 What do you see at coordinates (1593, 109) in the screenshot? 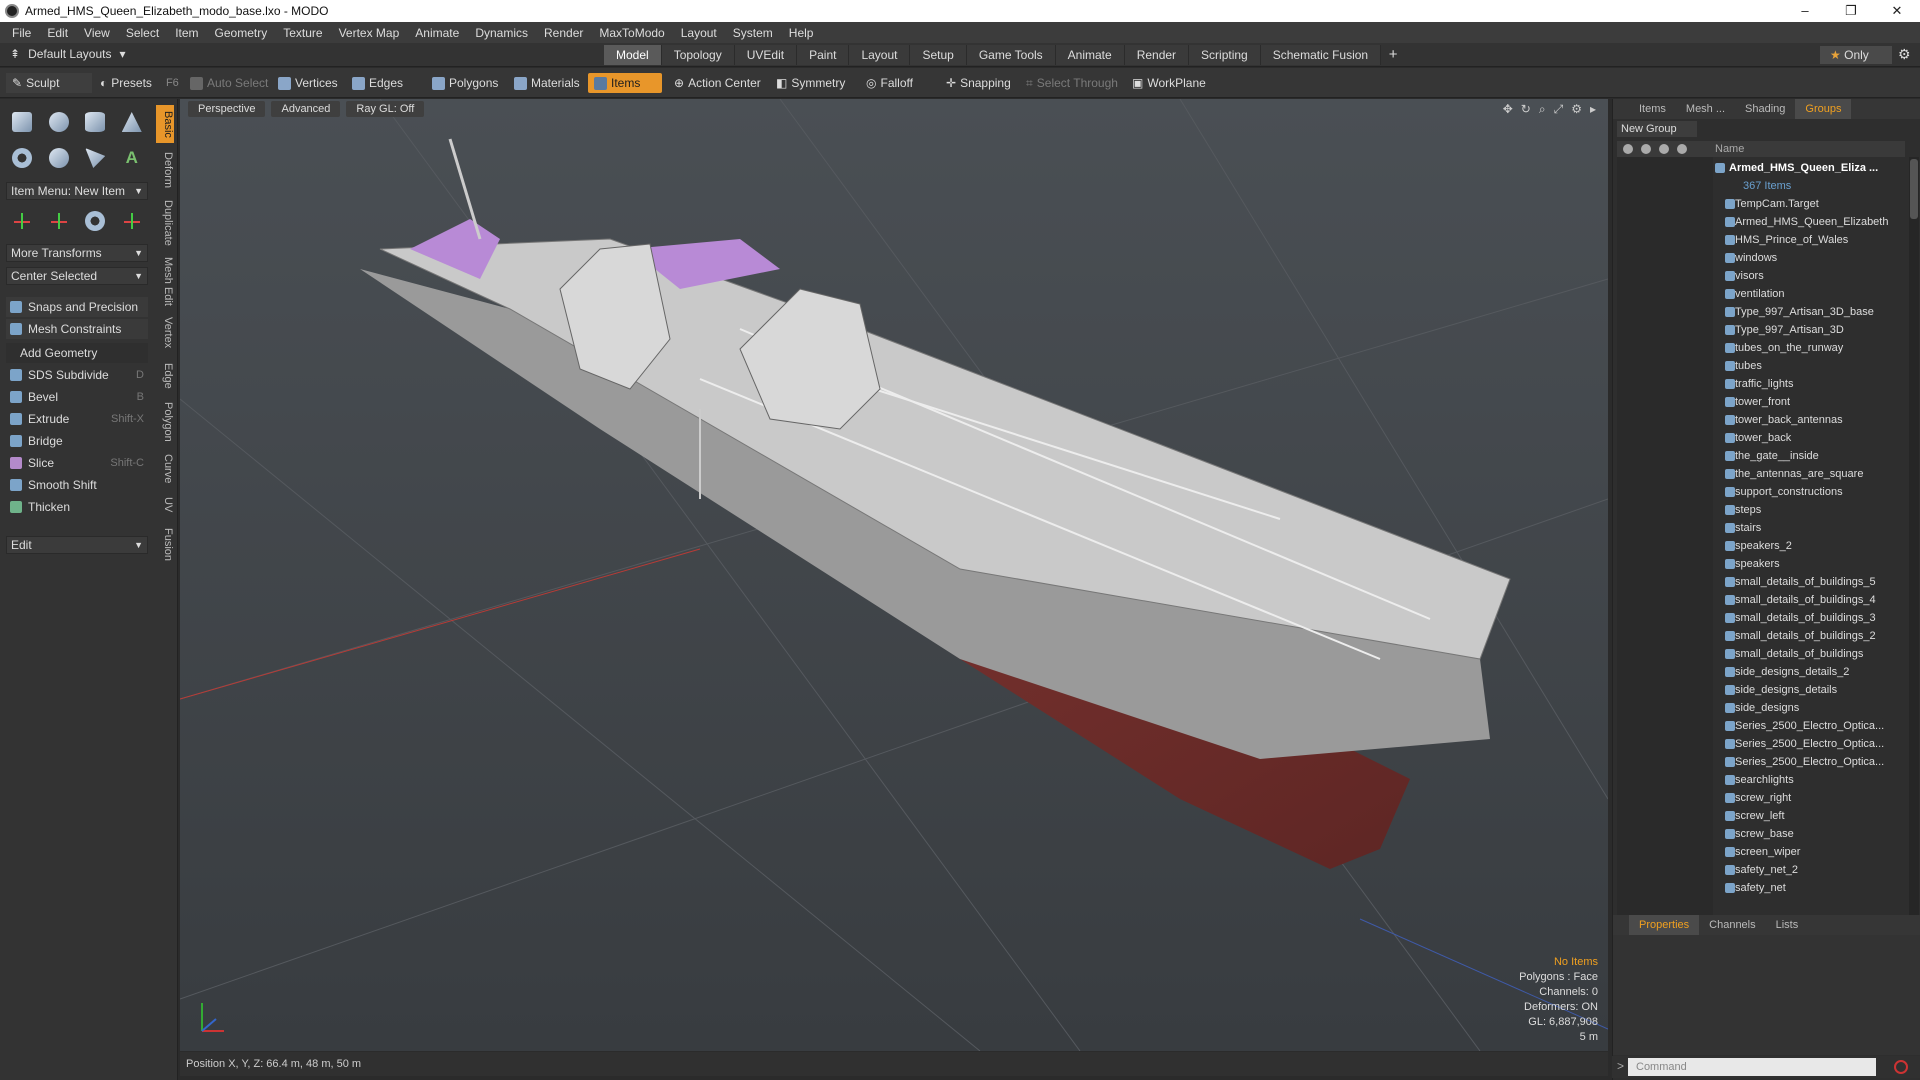
I see `expand-icon: ▸` at bounding box center [1593, 109].